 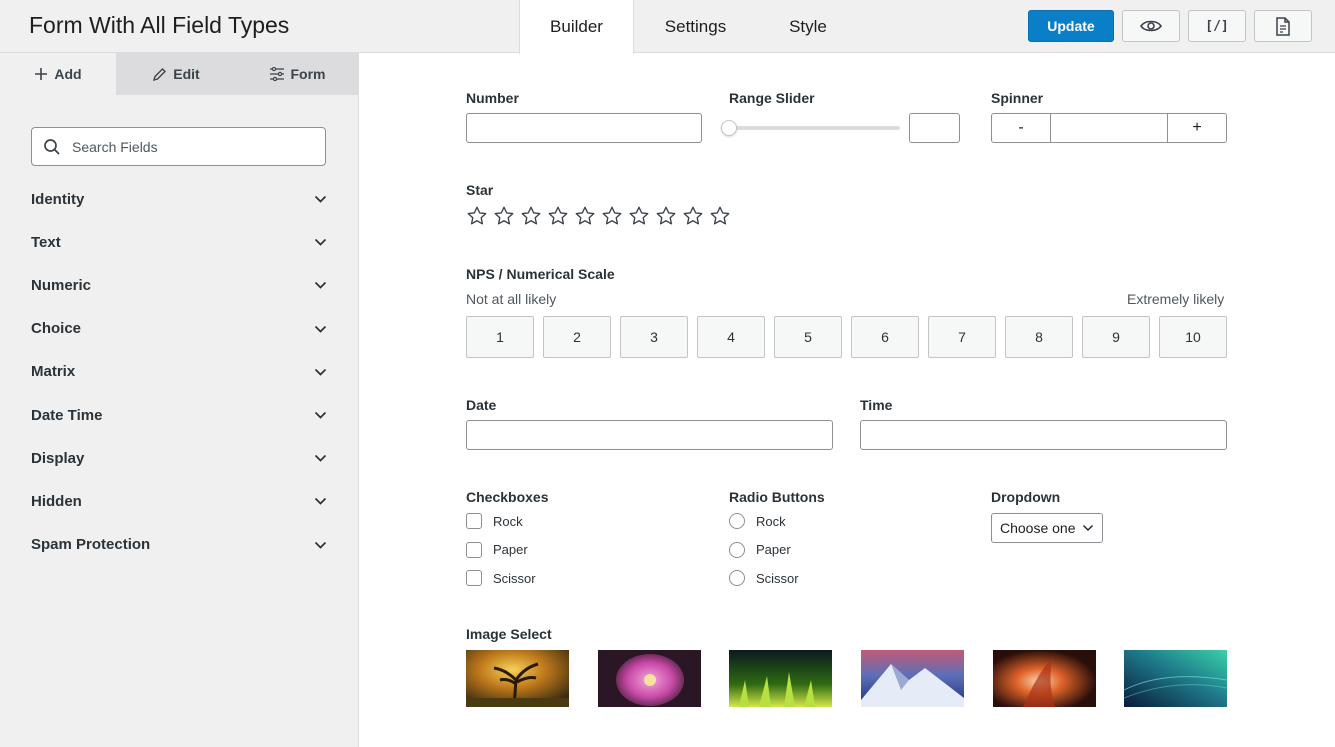 I want to click on range-value-input, so click(x=934, y=128).